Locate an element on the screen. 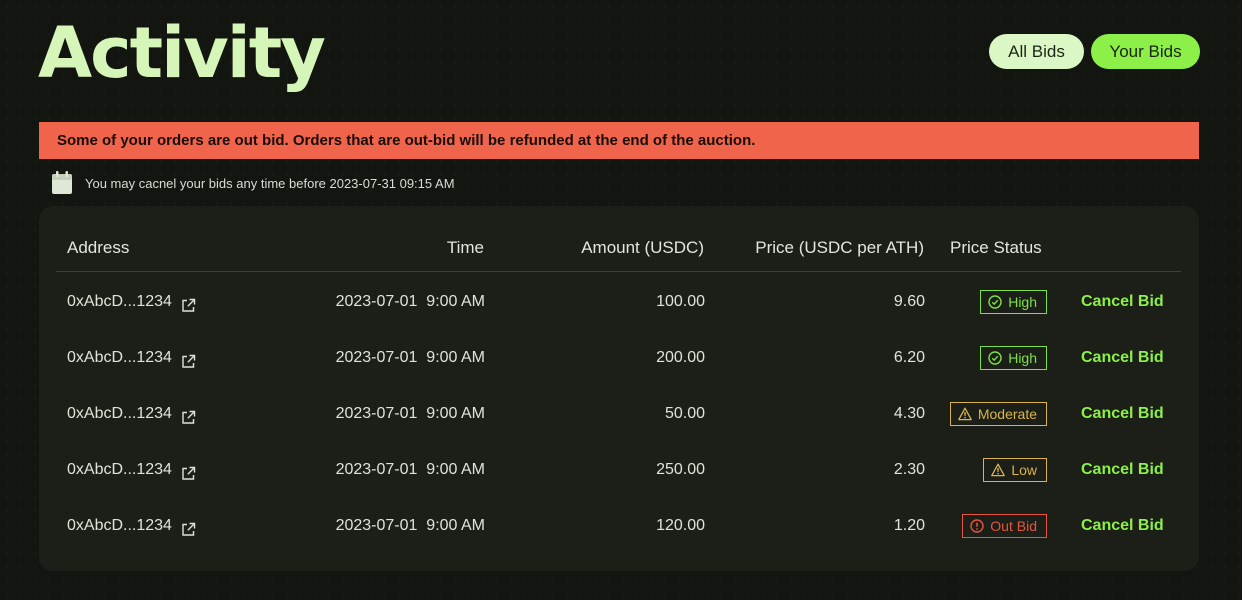 The width and height of the screenshot is (1242, 600). price-status-label: Low is located at coordinates (1024, 469).